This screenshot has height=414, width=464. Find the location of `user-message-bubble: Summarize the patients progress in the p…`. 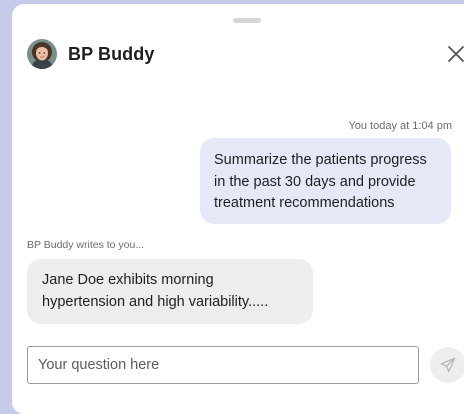

user-message-bubble: Summarize the patients progress in the p… is located at coordinates (325, 181).